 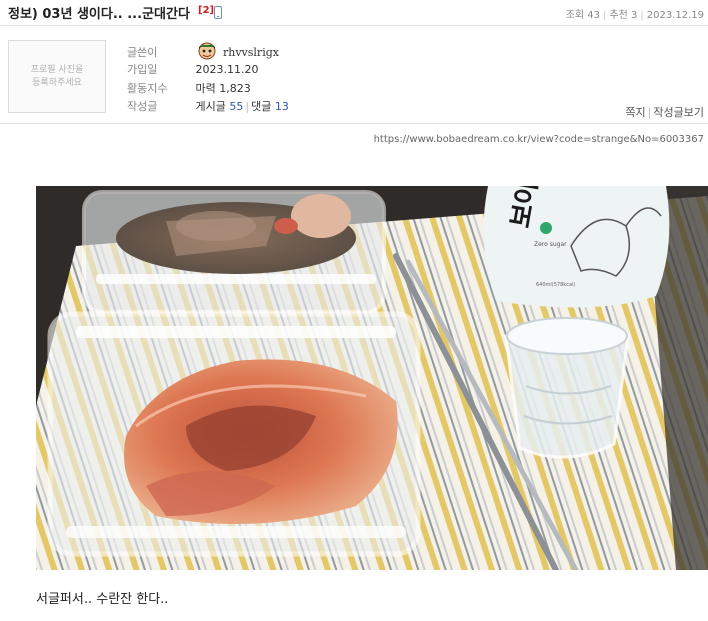 What do you see at coordinates (206, 51) in the screenshot?
I see `user-avatar-icon` at bounding box center [206, 51].